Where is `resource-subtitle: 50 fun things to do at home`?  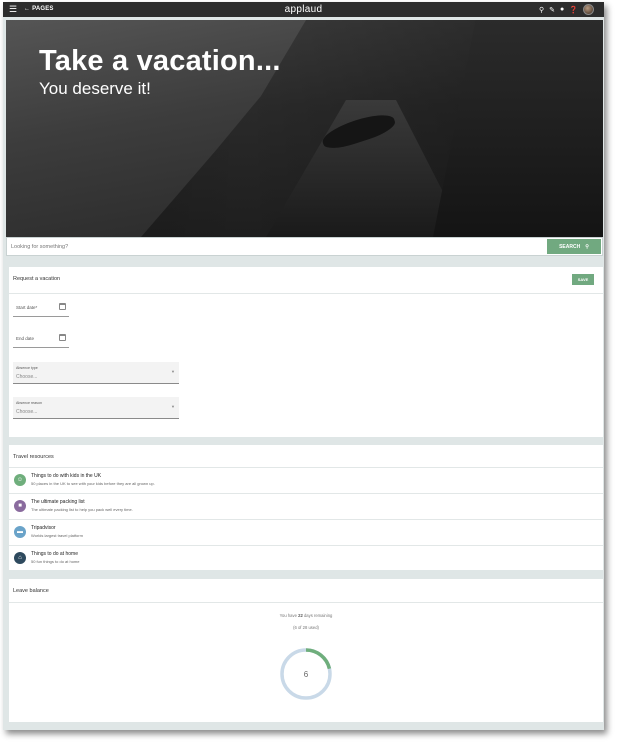
resource-subtitle: 50 fun things to do at home is located at coordinates (55, 561).